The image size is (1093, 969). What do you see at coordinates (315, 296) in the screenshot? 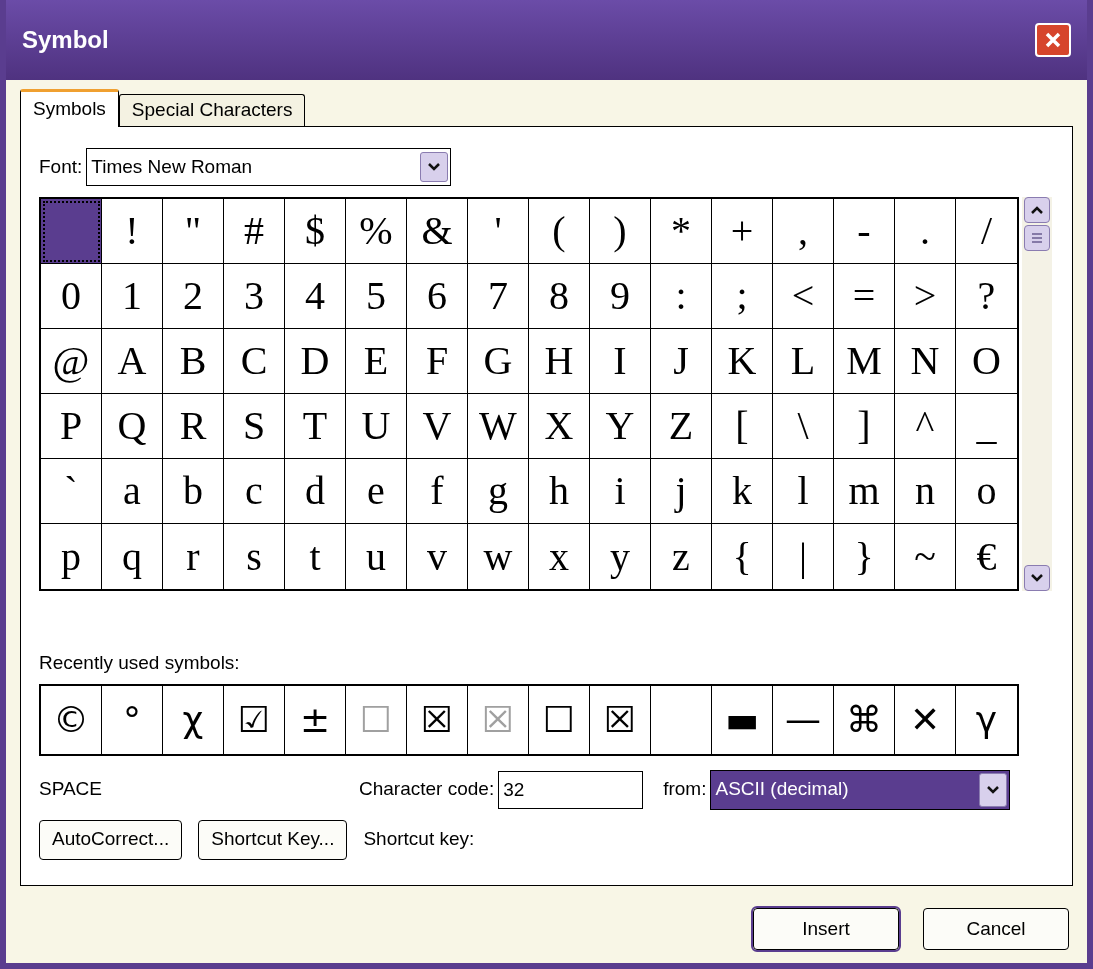
I see `symbol-cell: 4` at bounding box center [315, 296].